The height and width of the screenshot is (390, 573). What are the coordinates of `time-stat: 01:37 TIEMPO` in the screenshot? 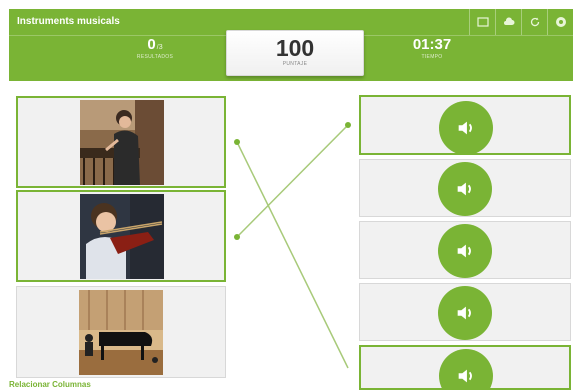 It's located at (432, 48).